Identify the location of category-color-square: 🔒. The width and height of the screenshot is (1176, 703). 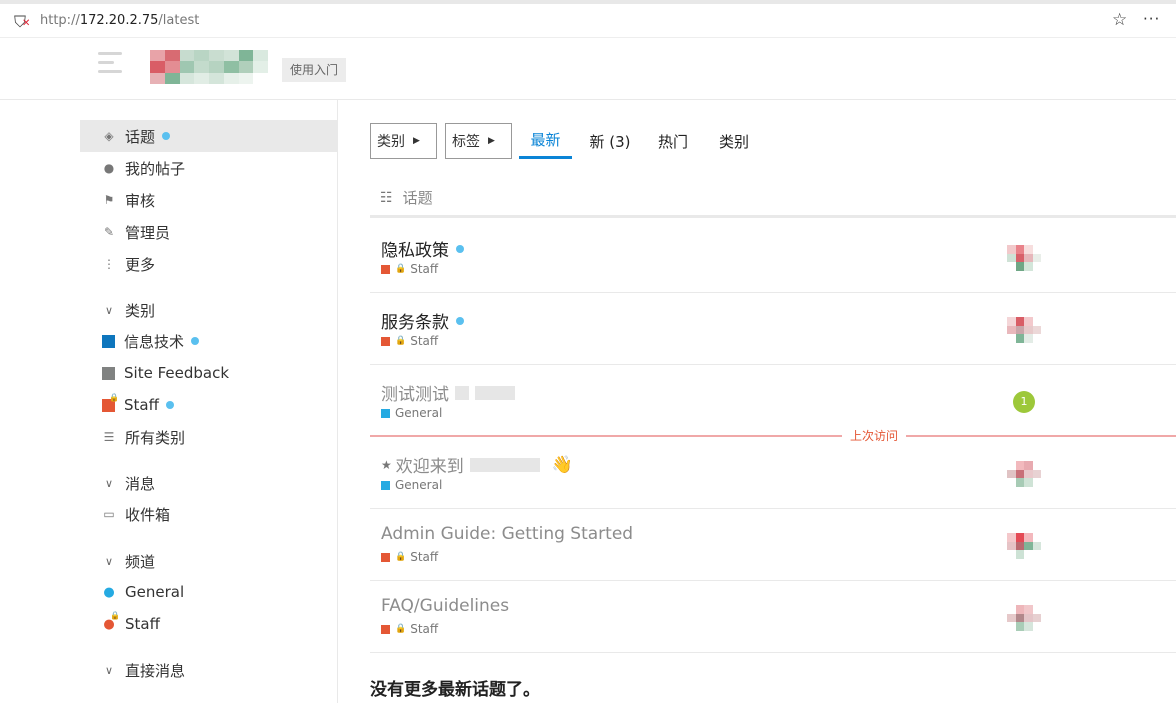
(110, 402).